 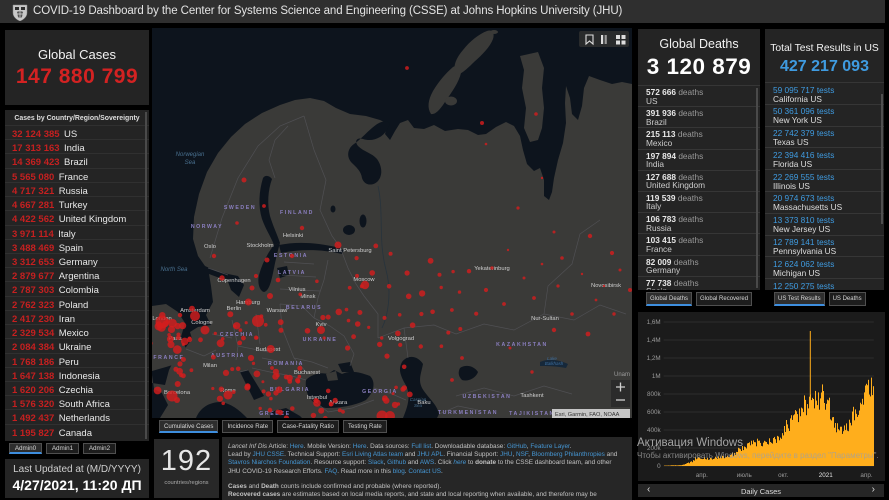 What do you see at coordinates (532, 414) in the screenshot?
I see `svg-text: TAJIKISTAN` at bounding box center [532, 414].